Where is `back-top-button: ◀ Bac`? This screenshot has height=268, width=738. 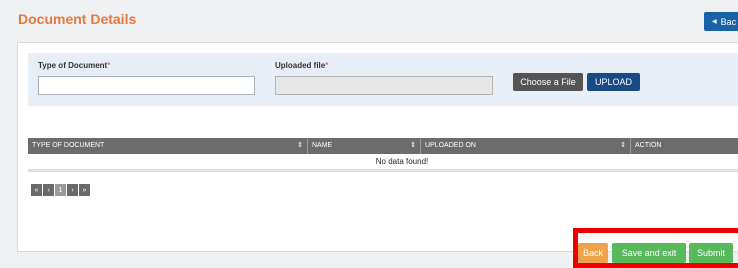 back-top-button: ◀ Bac is located at coordinates (721, 21).